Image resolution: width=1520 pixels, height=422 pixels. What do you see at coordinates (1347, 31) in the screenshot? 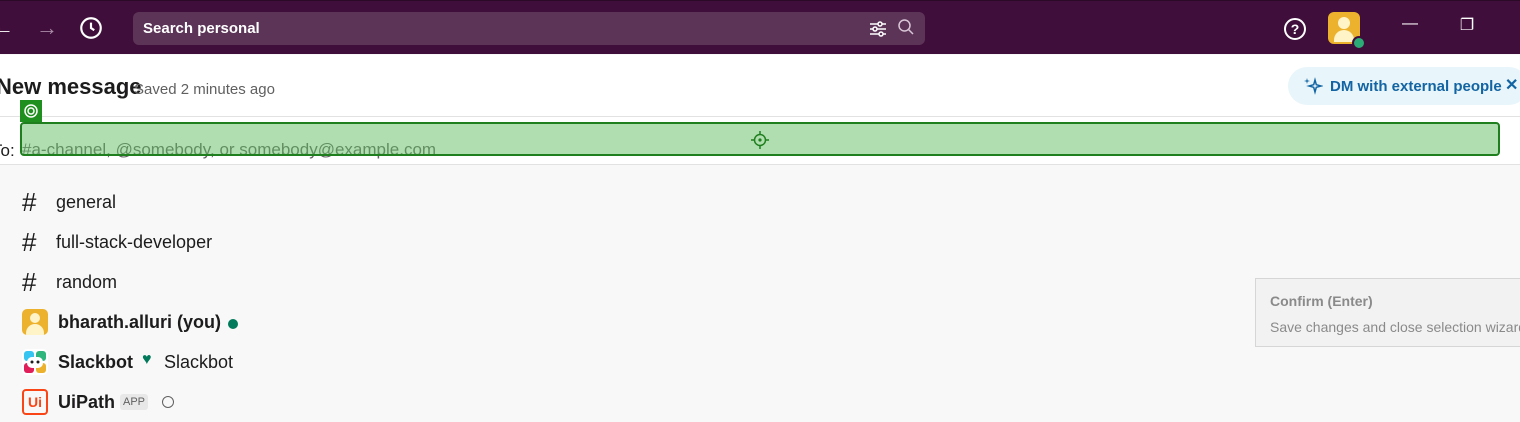
I see `user-avatar` at bounding box center [1347, 31].